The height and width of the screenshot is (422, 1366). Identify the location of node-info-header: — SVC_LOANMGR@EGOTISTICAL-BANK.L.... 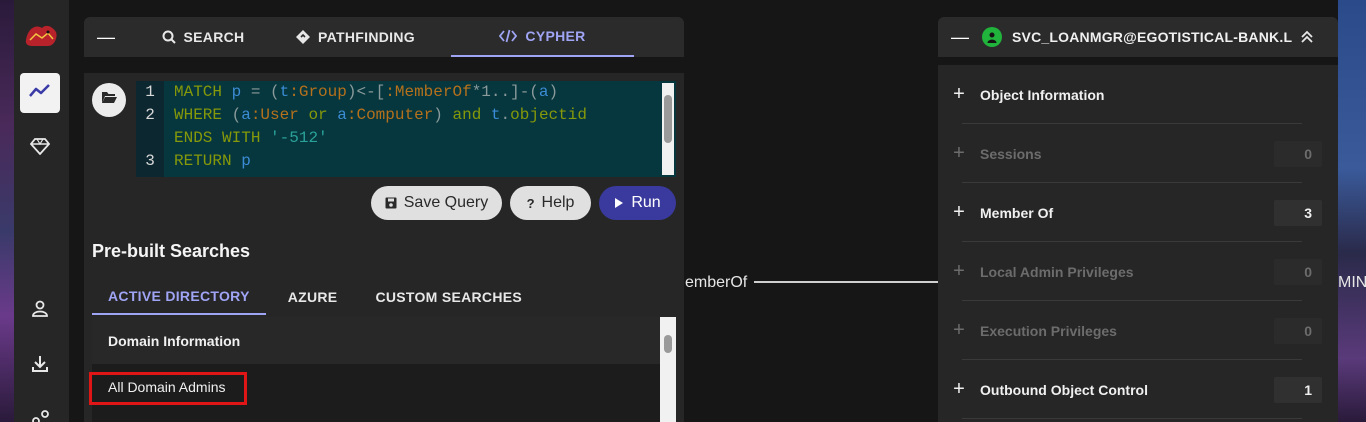
(1138, 37).